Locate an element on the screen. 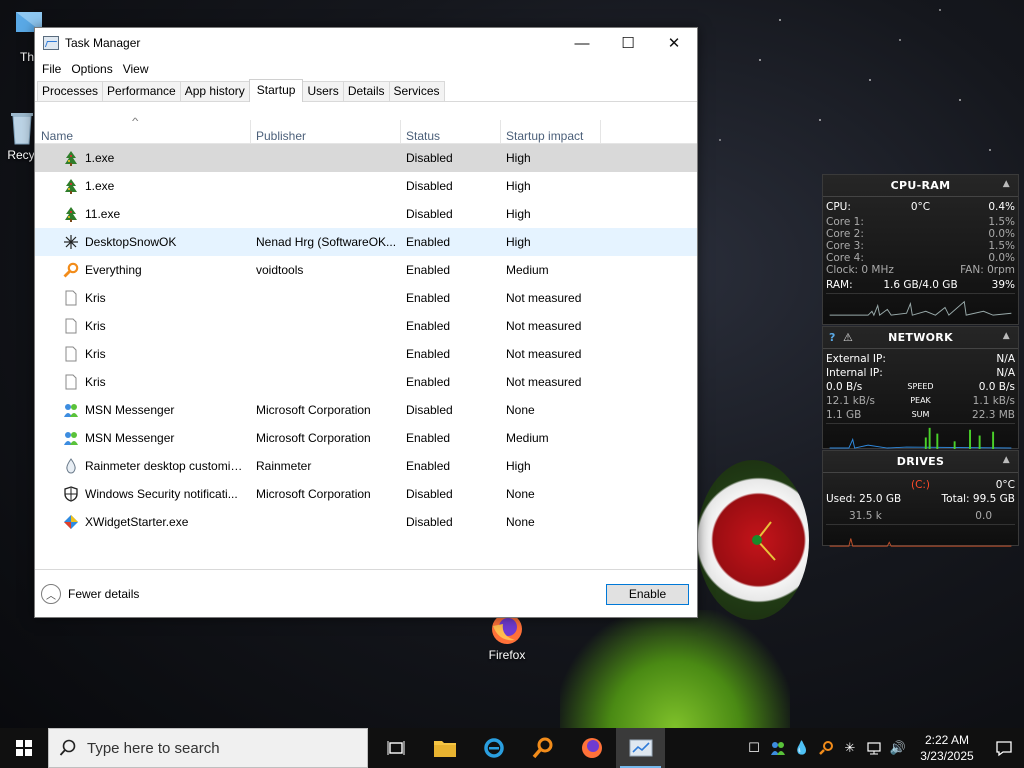  tab-performance: Performance is located at coordinates (141, 91).